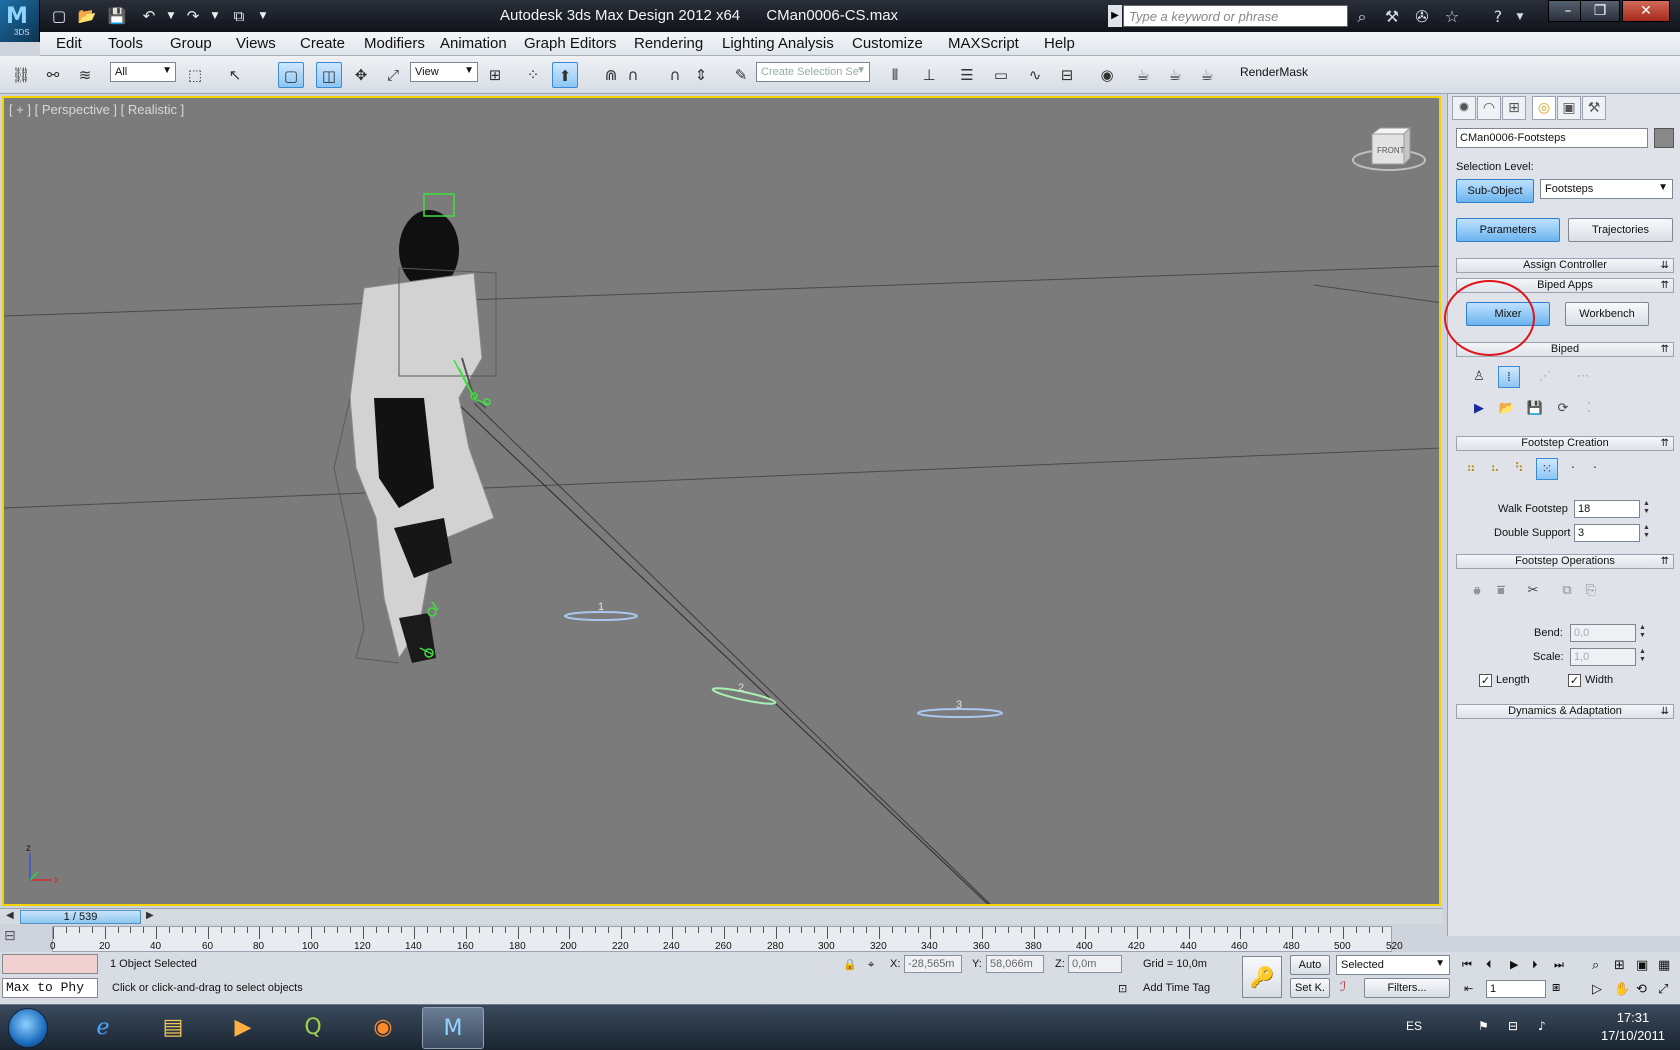 The image size is (1680, 1050). Describe the element at coordinates (1489, 965) in the screenshot. I see `previous-frame-icon: ⏴` at that location.